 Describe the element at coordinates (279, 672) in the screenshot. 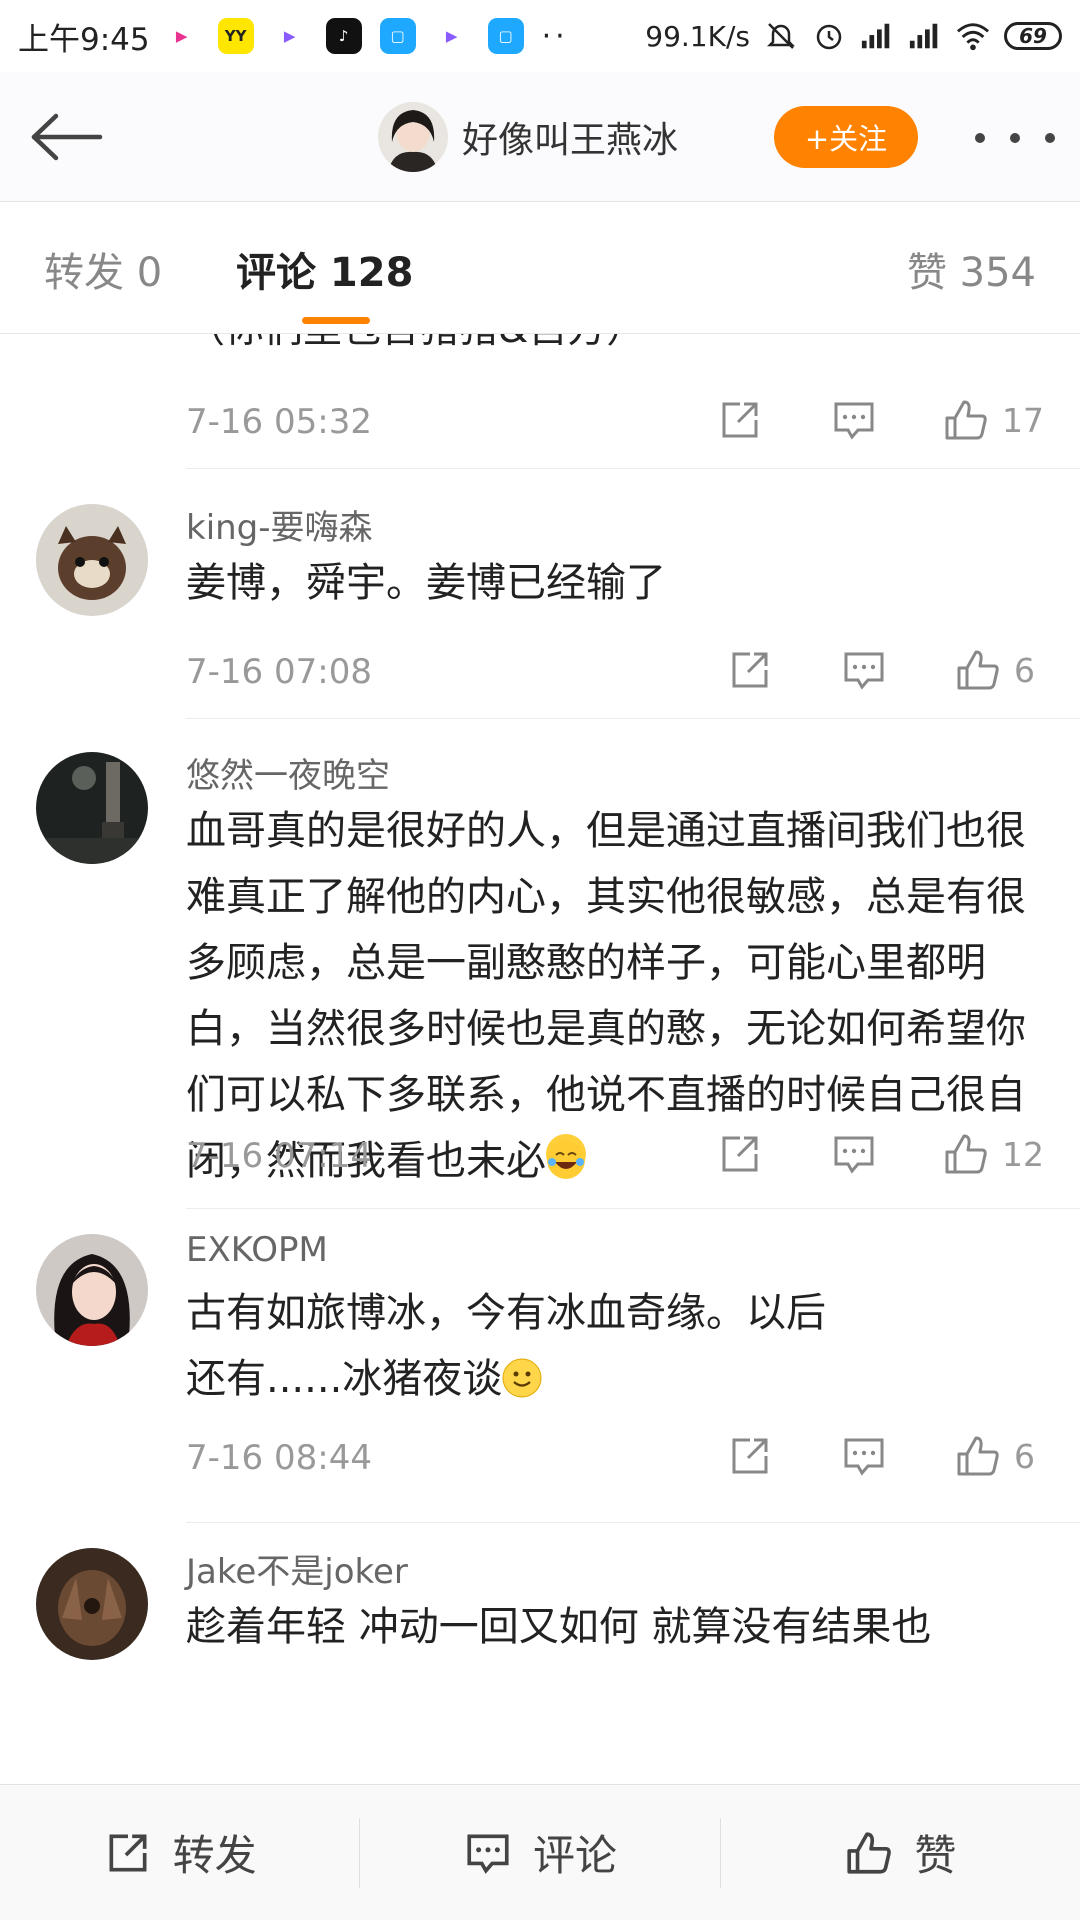

I see `comment-time: 7-16 07:08` at that location.